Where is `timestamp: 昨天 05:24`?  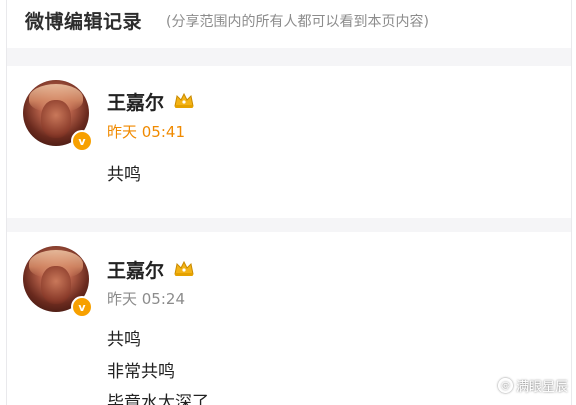 timestamp: 昨天 05:24 is located at coordinates (146, 299).